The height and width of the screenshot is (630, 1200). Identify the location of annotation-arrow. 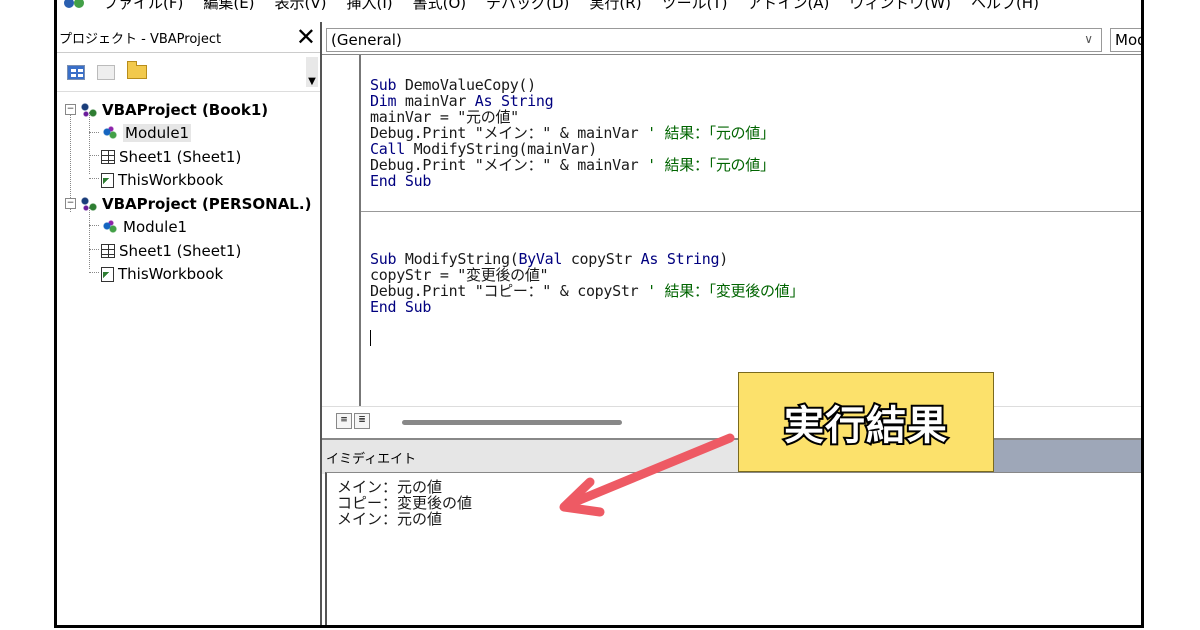
(647, 475).